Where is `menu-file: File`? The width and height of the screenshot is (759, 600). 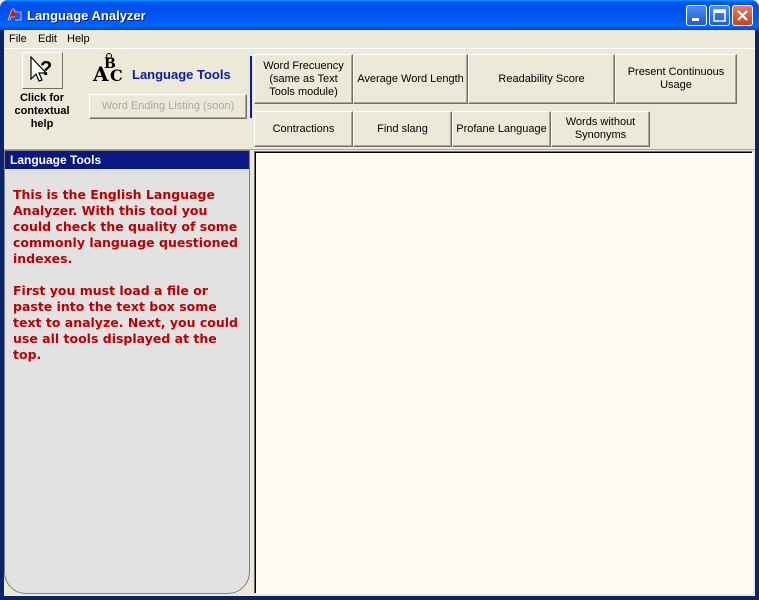
menu-file: File is located at coordinates (18, 39).